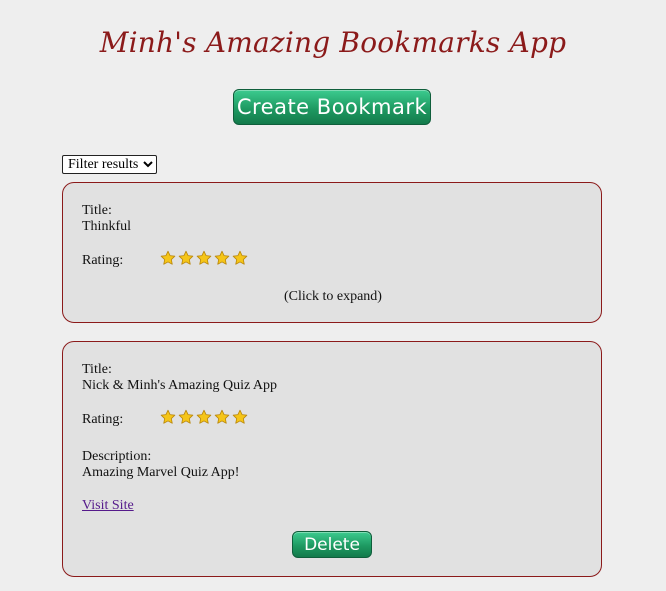 This screenshot has height=591, width=666. What do you see at coordinates (106, 226) in the screenshot?
I see `bookmark-title: Thinkful` at bounding box center [106, 226].